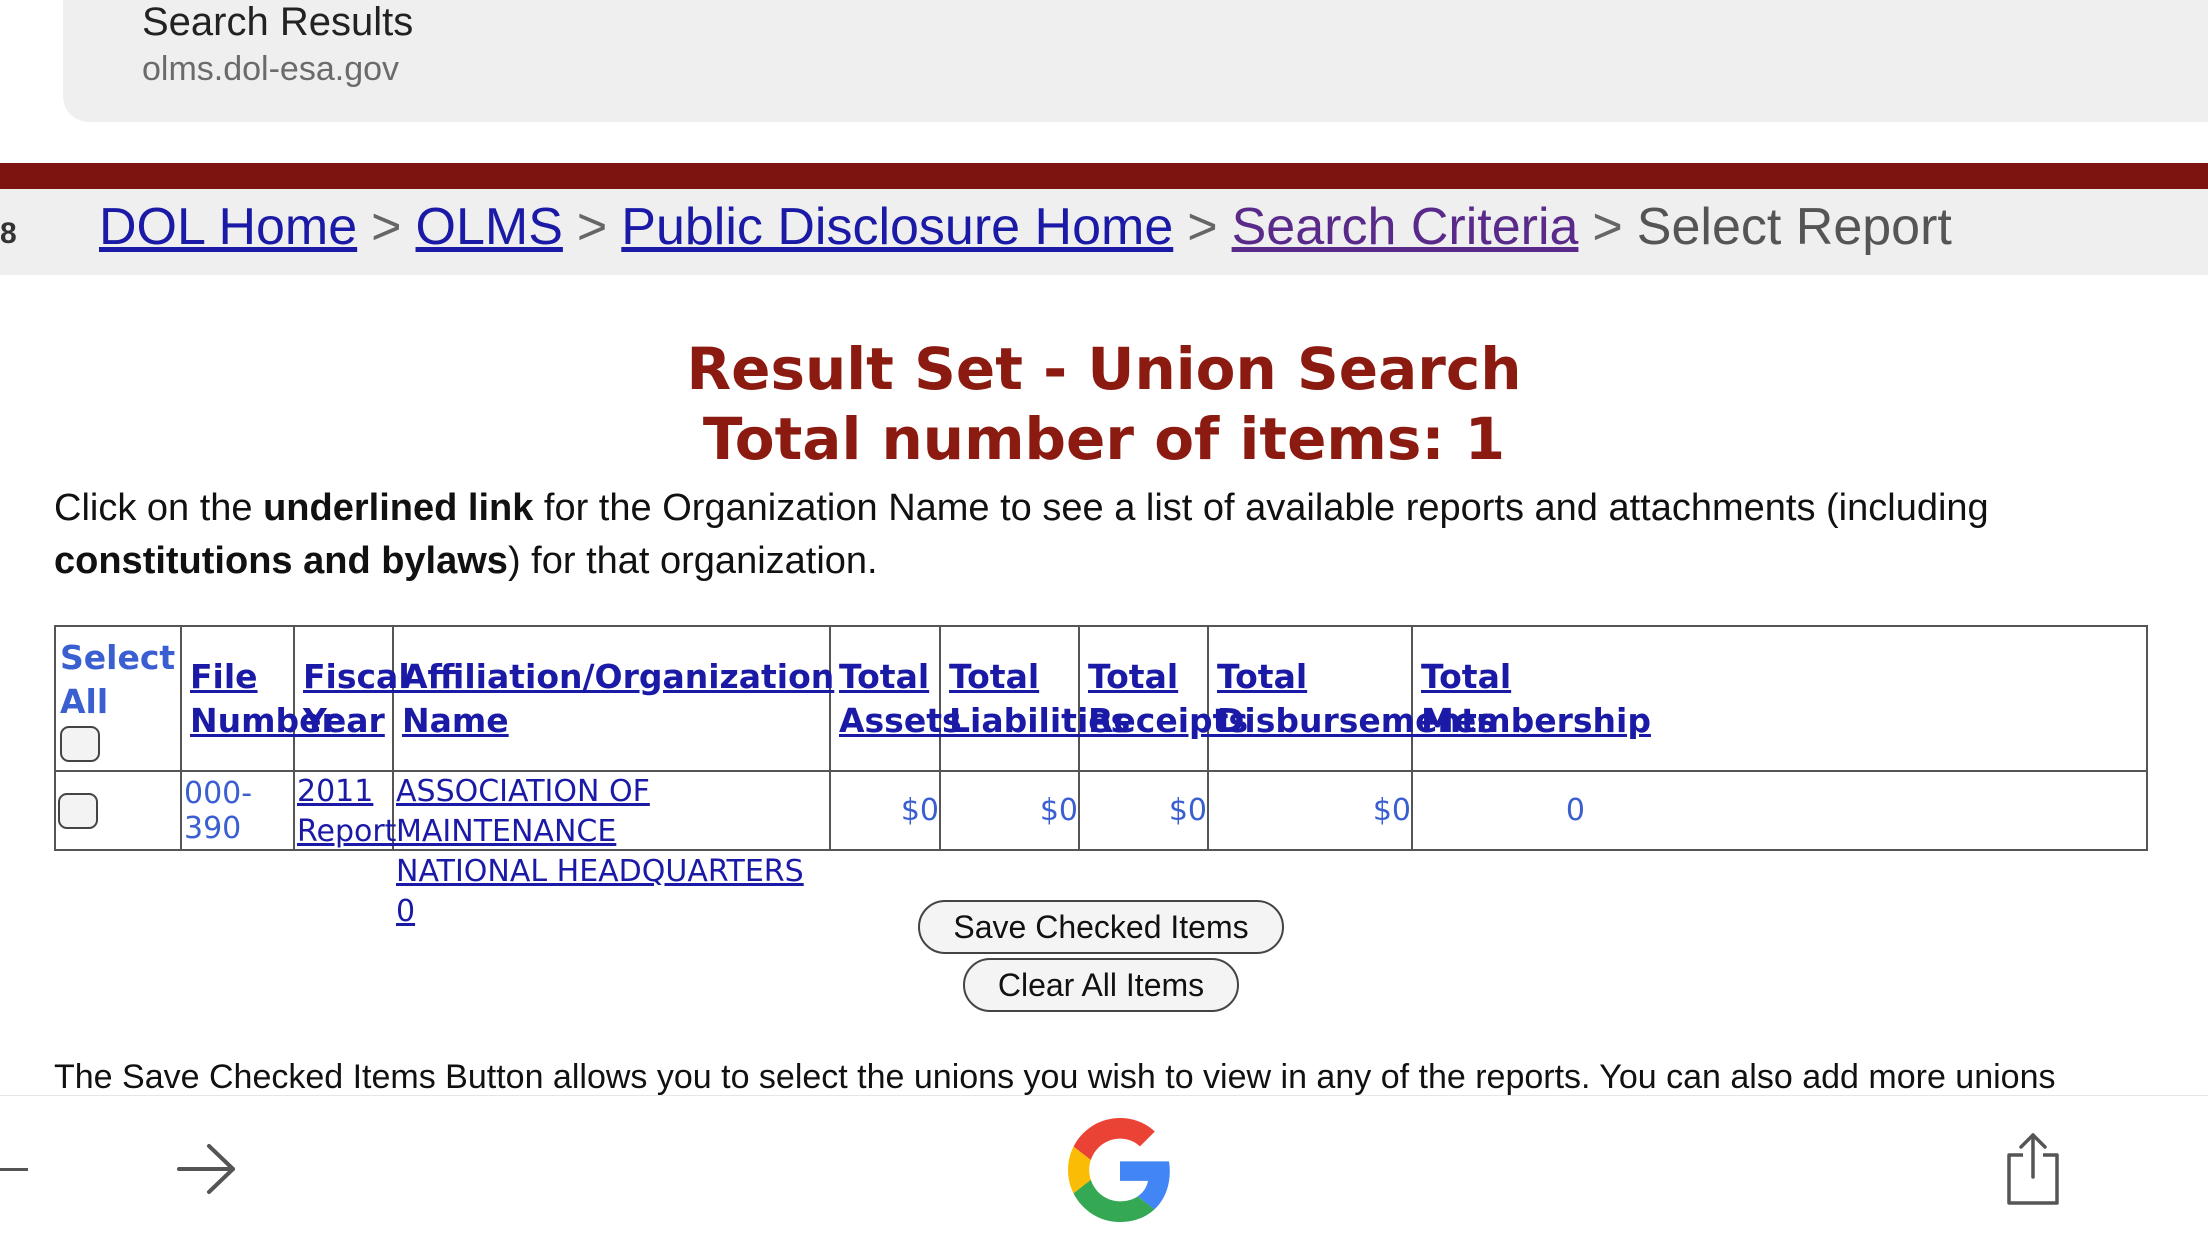 This screenshot has width=2208, height=1242. I want to click on breadcrumb-olms: OLMS, so click(489, 227).